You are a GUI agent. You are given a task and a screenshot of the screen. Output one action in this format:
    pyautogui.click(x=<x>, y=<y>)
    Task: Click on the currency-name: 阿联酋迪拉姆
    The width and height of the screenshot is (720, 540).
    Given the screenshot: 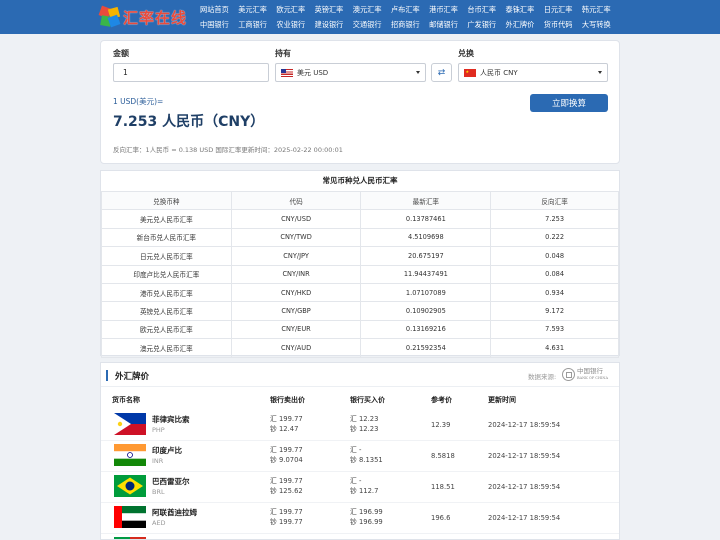 What is the action you would take?
    pyautogui.click(x=174, y=512)
    